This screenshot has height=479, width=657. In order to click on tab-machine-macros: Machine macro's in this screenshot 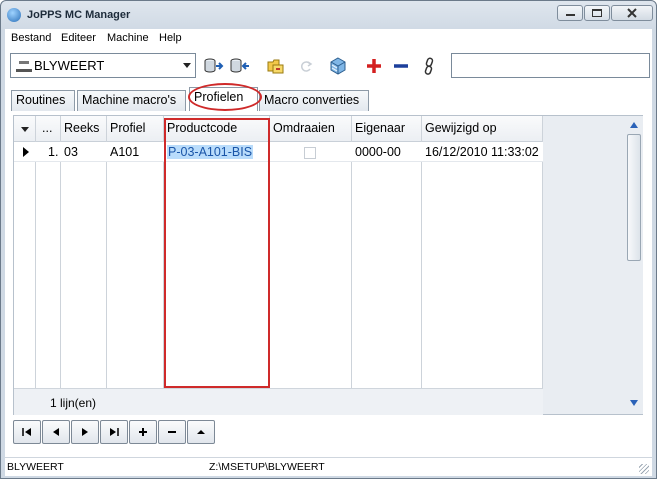, I will do `click(131, 100)`.